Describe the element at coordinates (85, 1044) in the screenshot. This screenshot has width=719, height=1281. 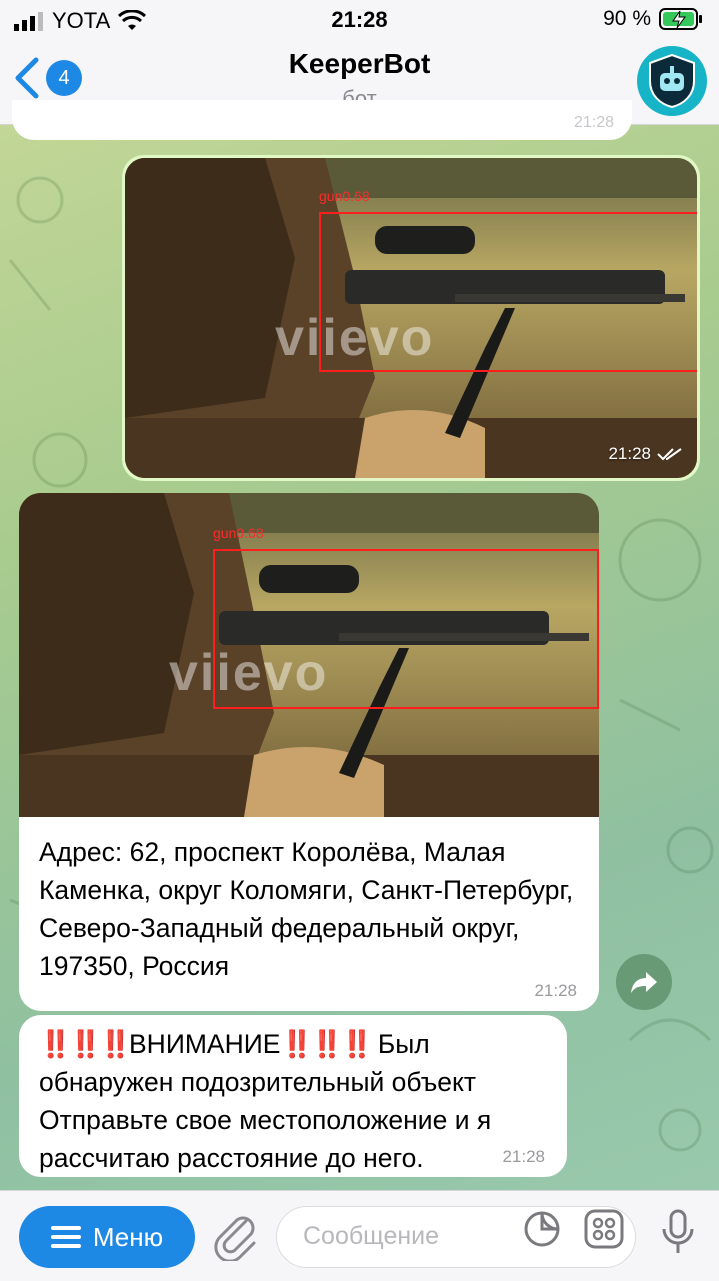
I see `alert-marks-left: ‼️‼️‼️` at that location.